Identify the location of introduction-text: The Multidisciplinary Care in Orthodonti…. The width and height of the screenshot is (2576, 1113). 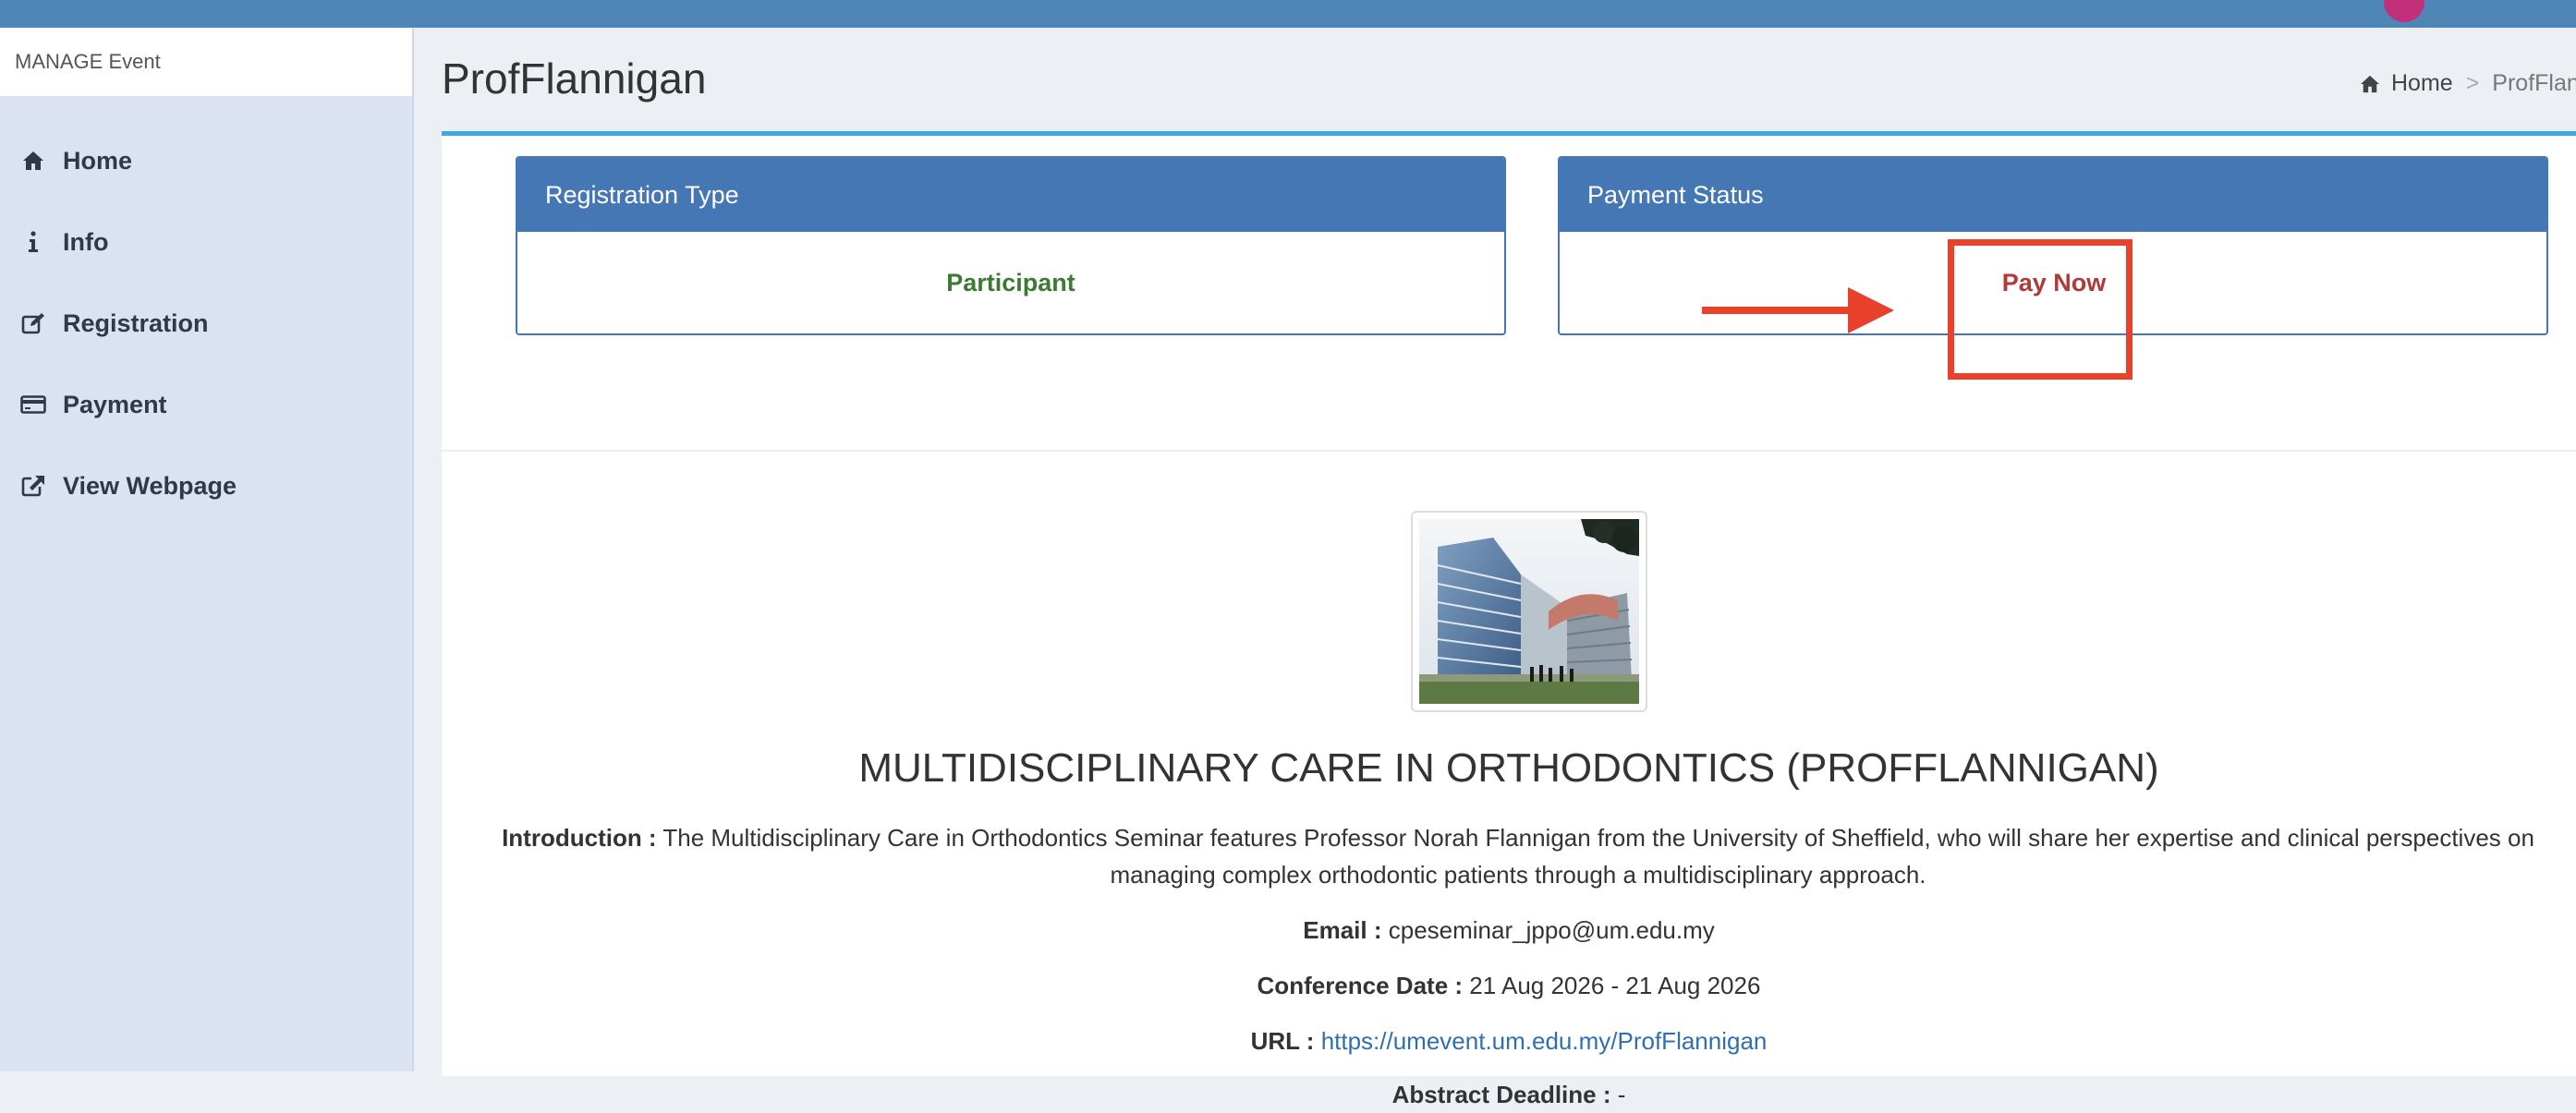
(1598, 857).